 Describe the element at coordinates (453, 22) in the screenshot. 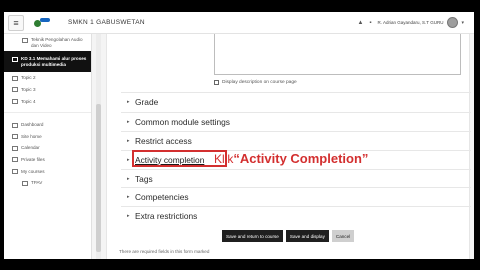

I see `avatar` at that location.